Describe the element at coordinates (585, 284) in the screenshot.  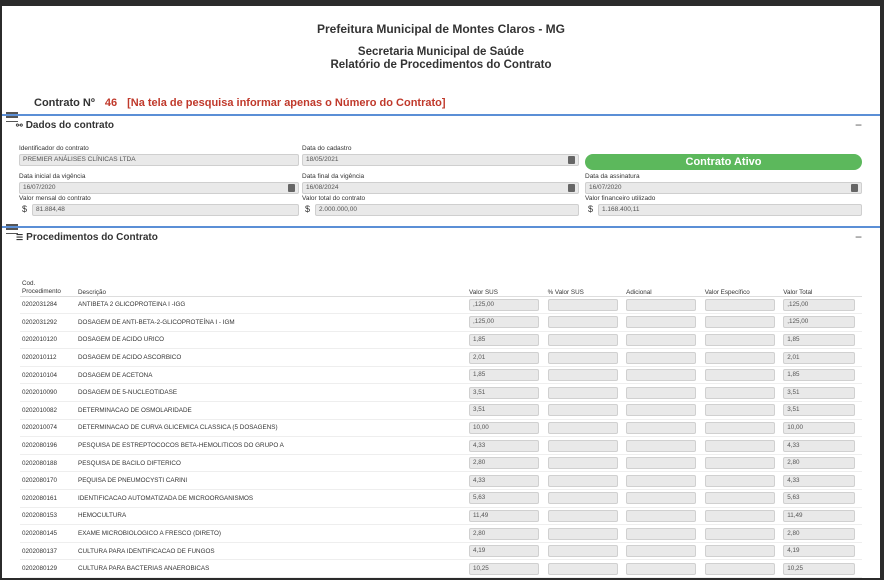
I see `col-pct-valor-sus: % Valor SUS` at that location.